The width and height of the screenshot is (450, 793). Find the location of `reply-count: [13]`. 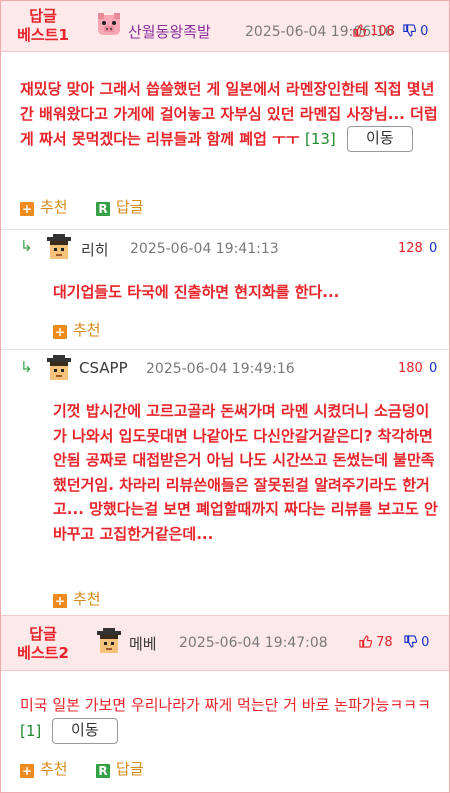

reply-count: [13] is located at coordinates (320, 139).